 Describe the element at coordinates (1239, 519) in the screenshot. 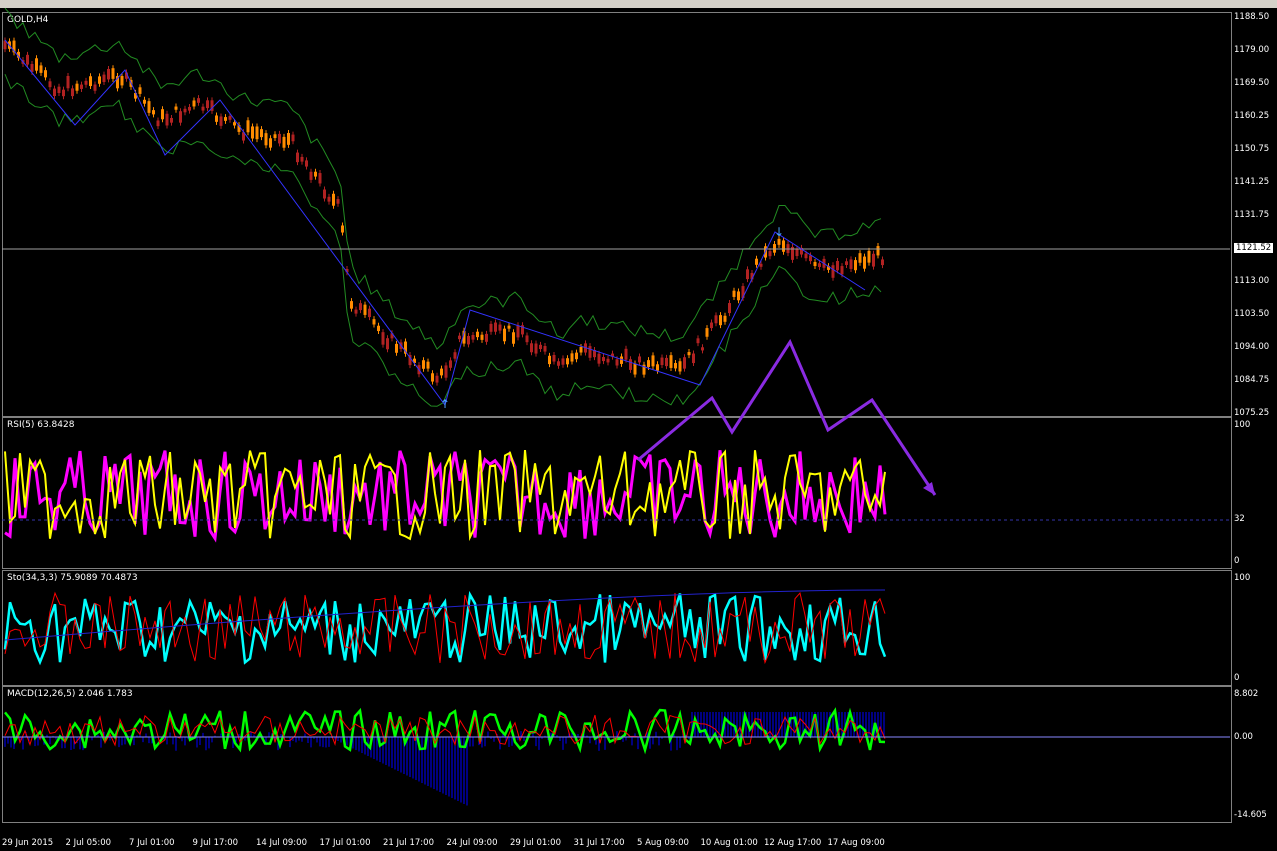

I see `rsi-axis-label: 32` at that location.